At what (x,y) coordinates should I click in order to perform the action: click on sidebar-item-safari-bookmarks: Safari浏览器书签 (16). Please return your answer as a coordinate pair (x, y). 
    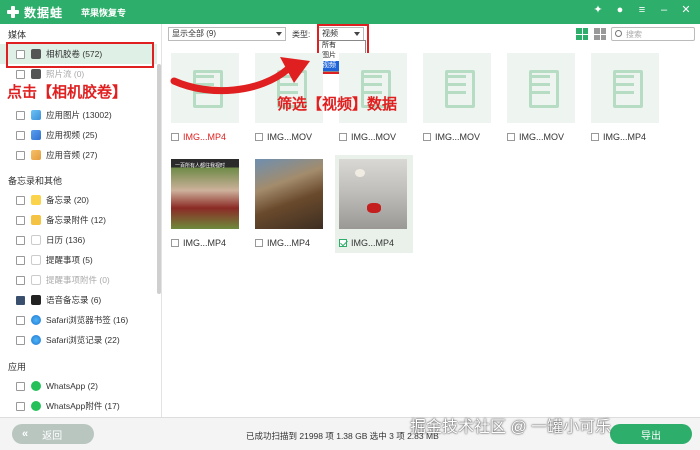
    Looking at the image, I should click on (78, 320).